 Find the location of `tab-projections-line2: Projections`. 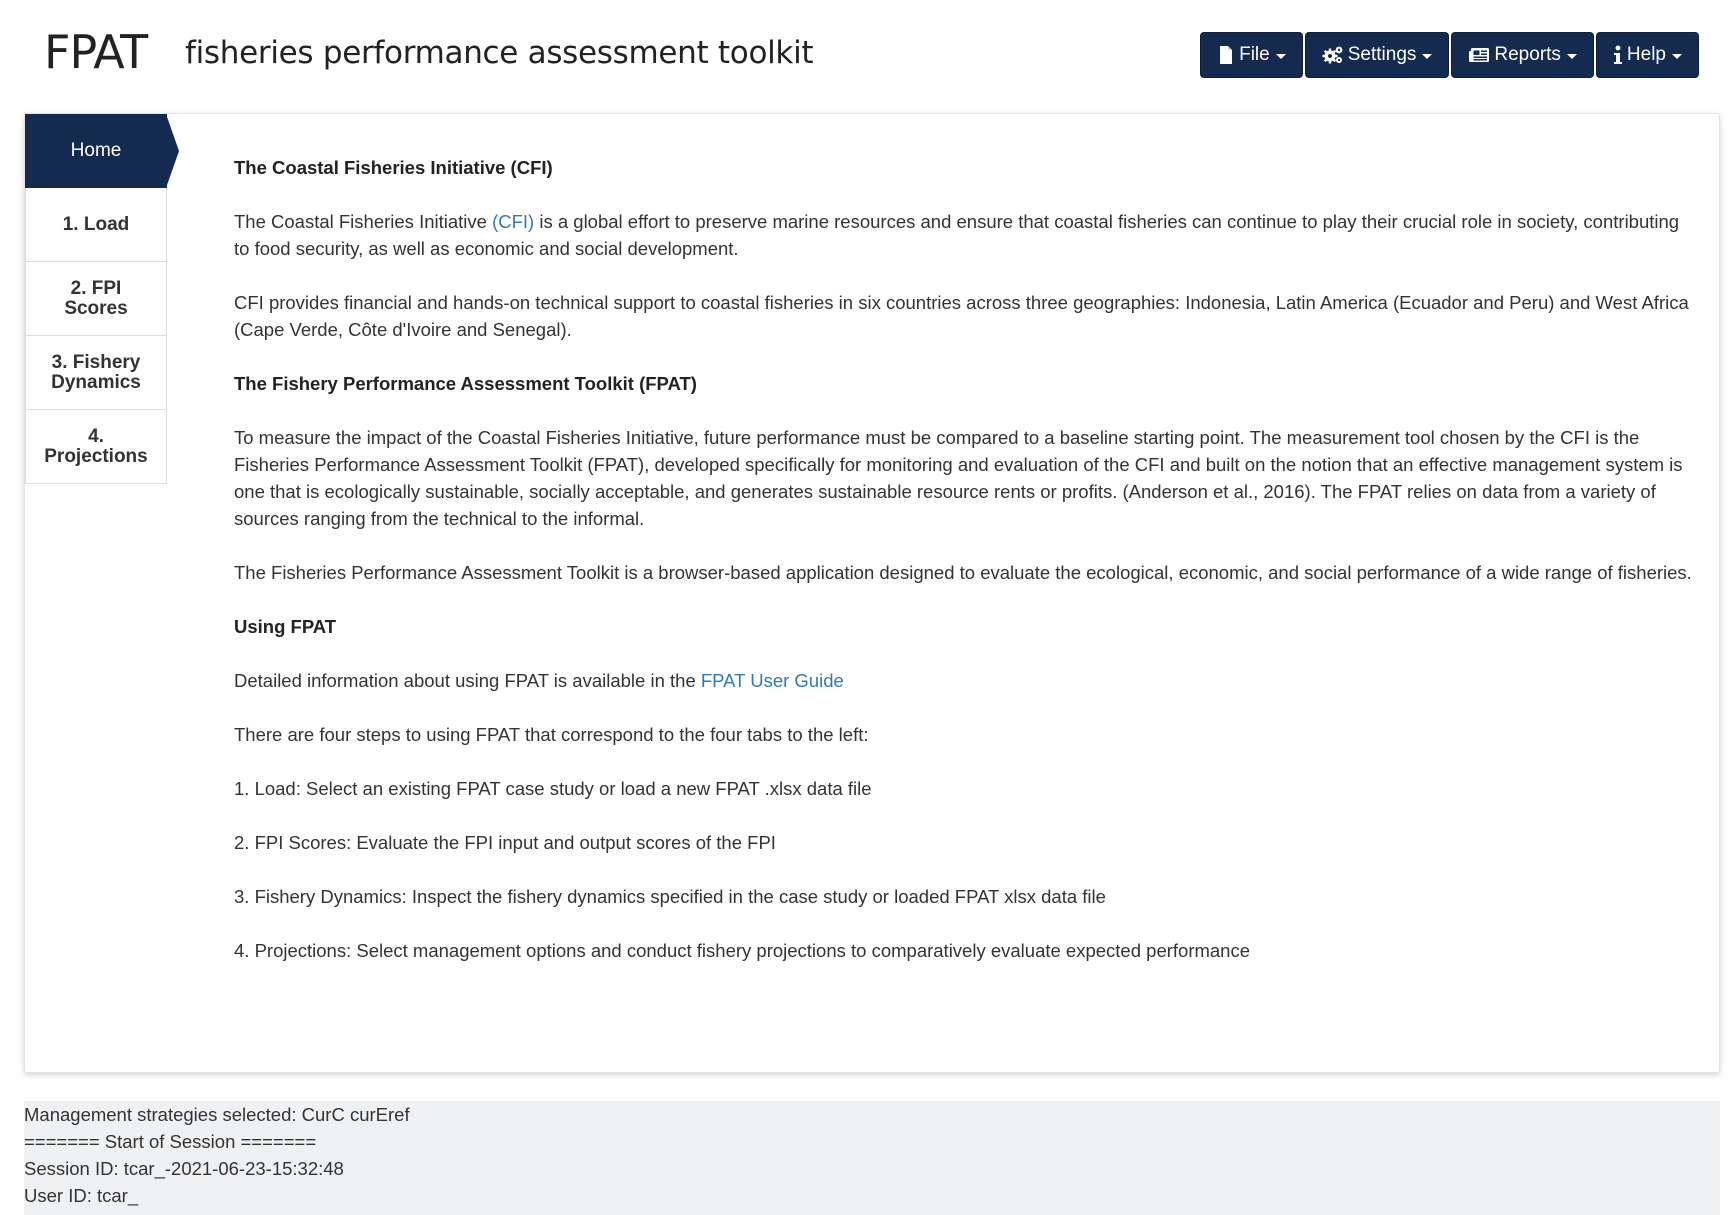

tab-projections-line2: Projections is located at coordinates (96, 456).